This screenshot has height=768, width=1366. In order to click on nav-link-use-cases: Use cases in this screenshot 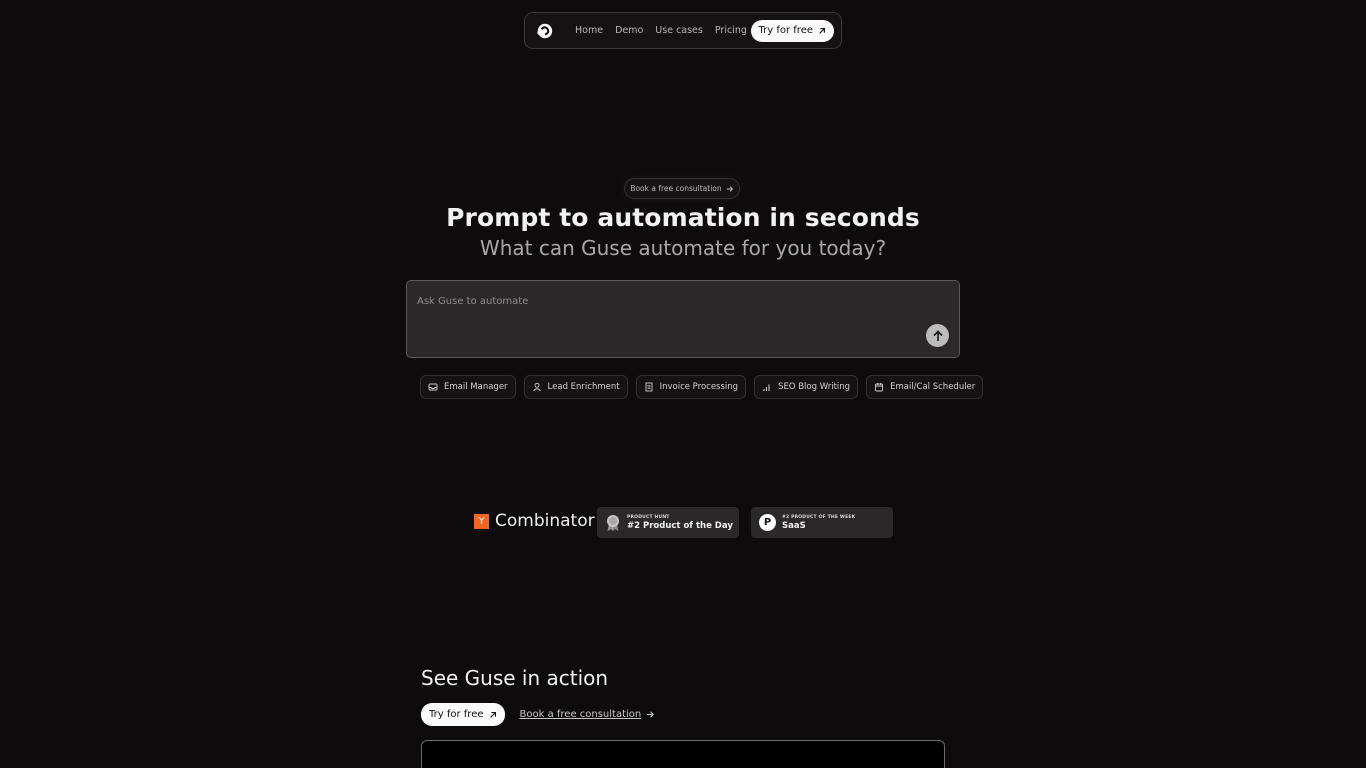, I will do `click(679, 30)`.